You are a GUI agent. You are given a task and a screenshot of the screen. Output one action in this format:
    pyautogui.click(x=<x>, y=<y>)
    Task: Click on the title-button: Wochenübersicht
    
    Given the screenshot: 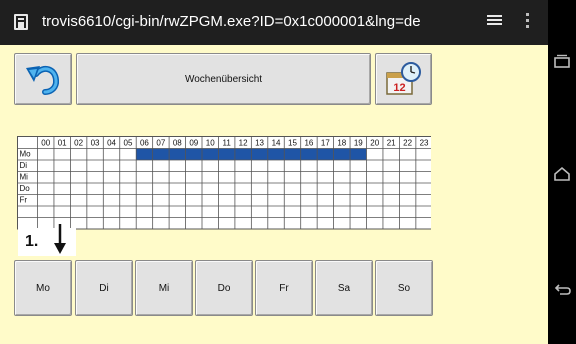 What is the action you would take?
    pyautogui.click(x=223, y=79)
    